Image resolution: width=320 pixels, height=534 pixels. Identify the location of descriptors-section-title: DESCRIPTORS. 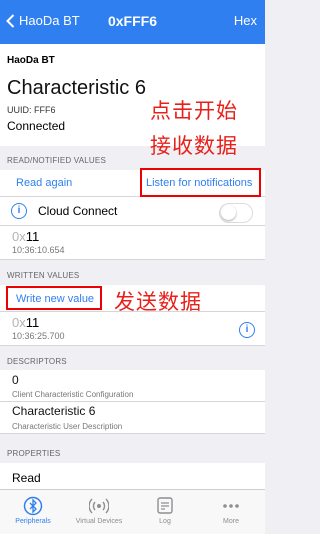
(37, 361).